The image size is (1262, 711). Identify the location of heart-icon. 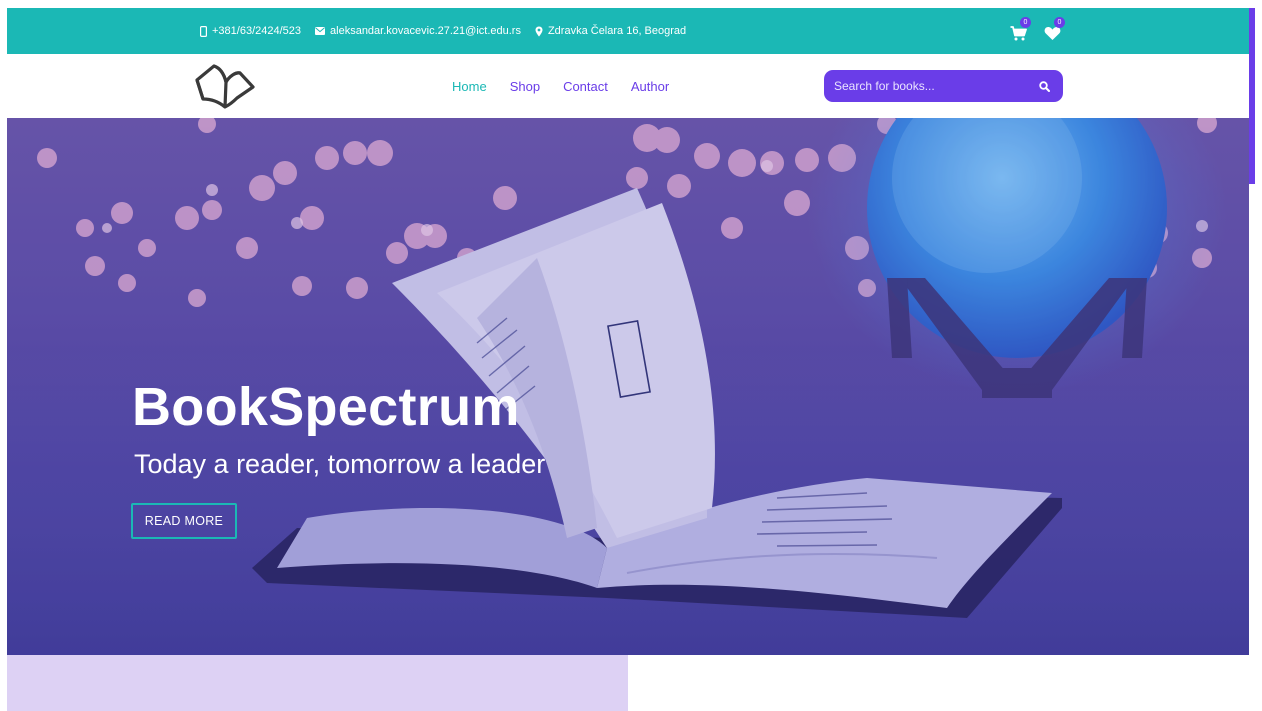
(1052, 33).